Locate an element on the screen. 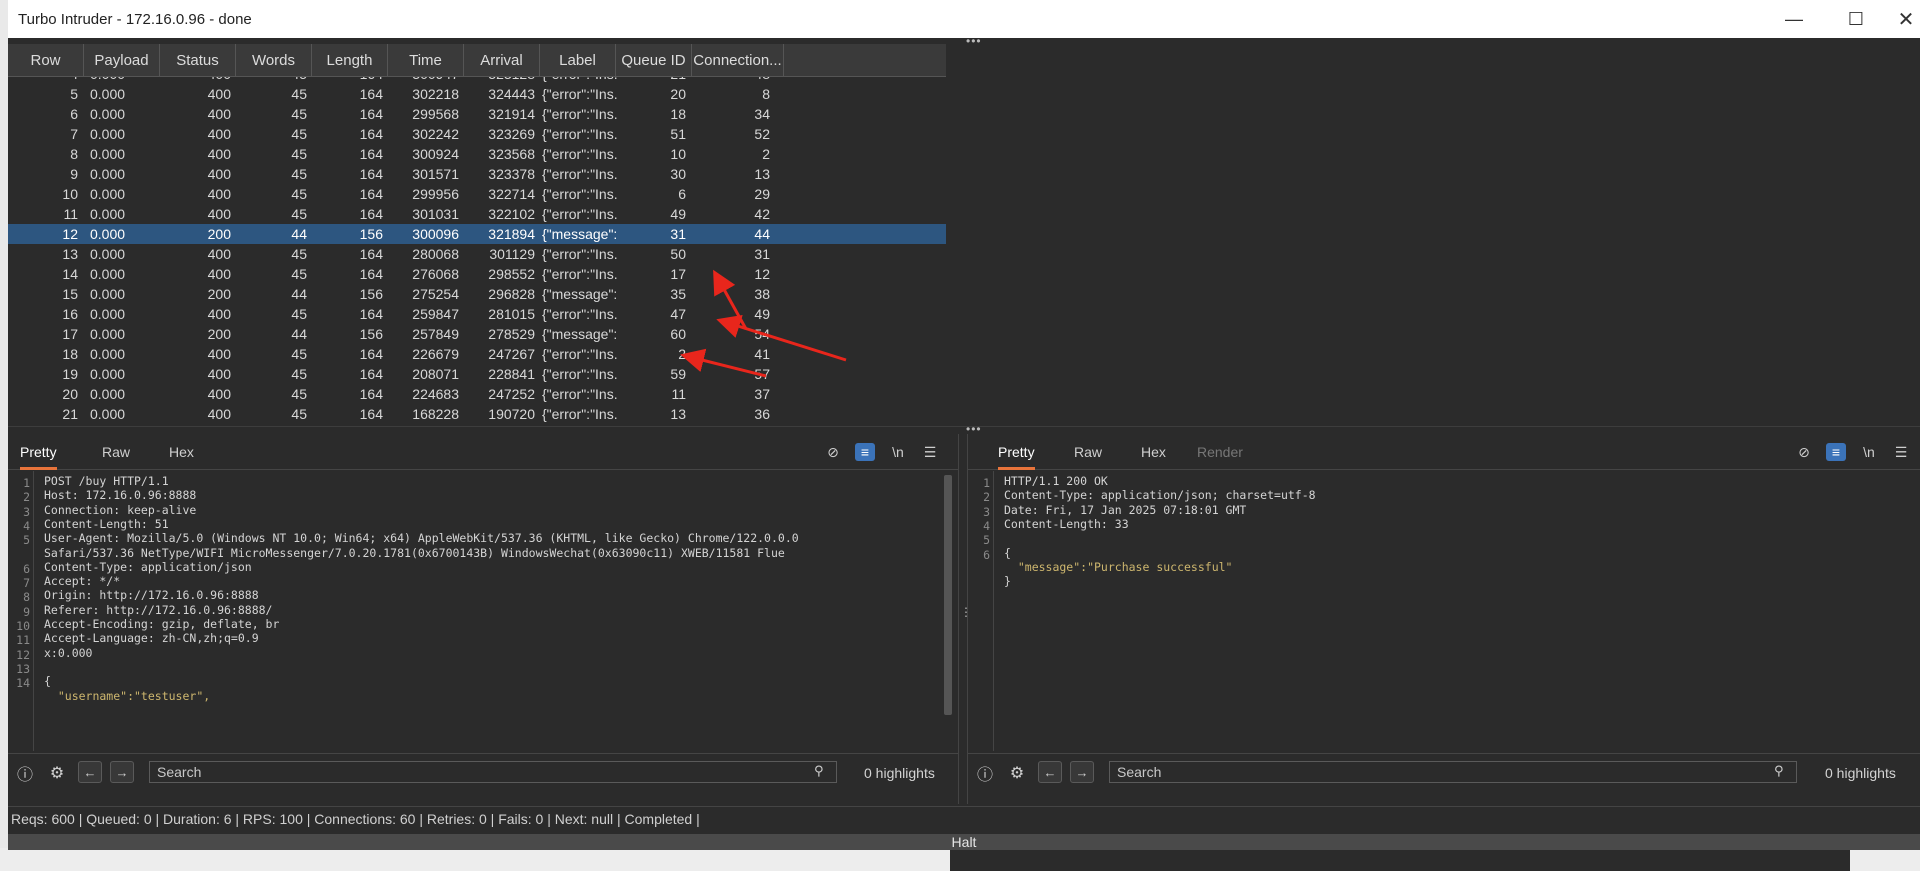 This screenshot has width=1920, height=871. request-tab-pretty: Pretty is located at coordinates (38, 457).